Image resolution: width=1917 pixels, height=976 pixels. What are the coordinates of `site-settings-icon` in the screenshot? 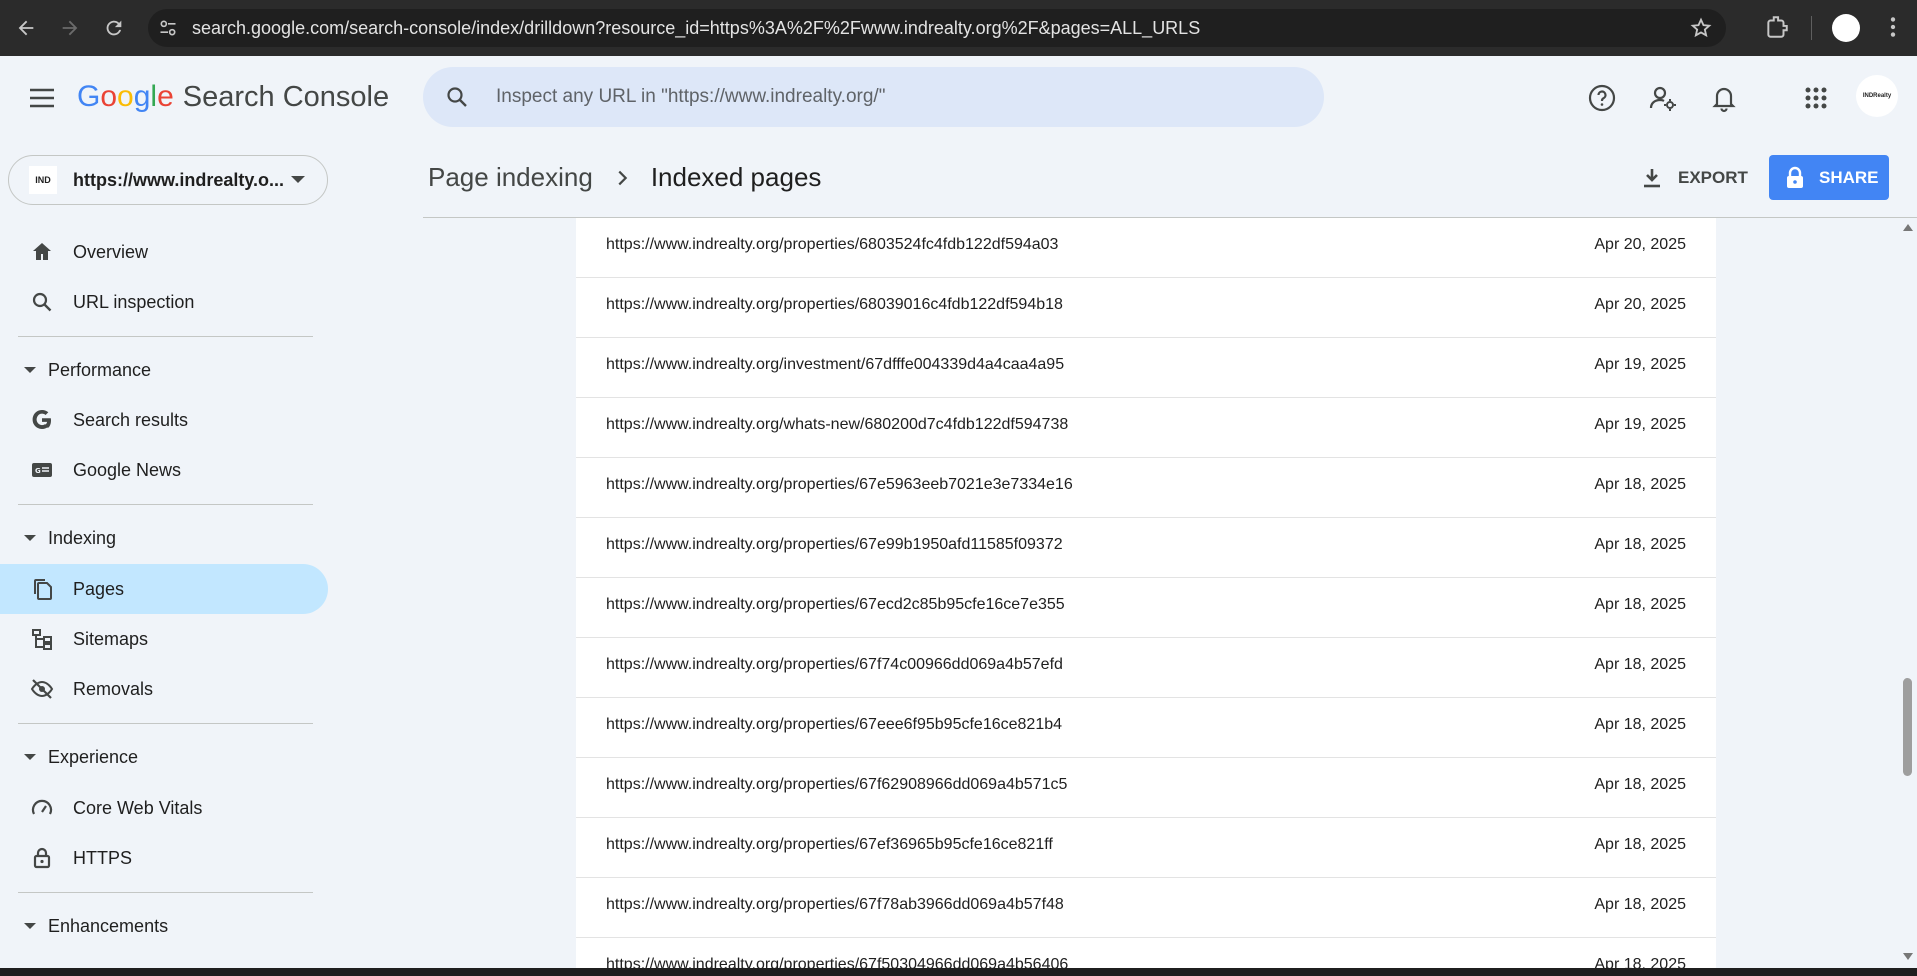 It's located at (168, 28).